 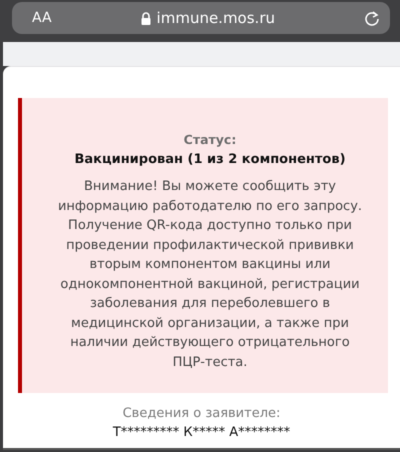 What do you see at coordinates (372, 18) in the screenshot?
I see `reload-icon` at bounding box center [372, 18].